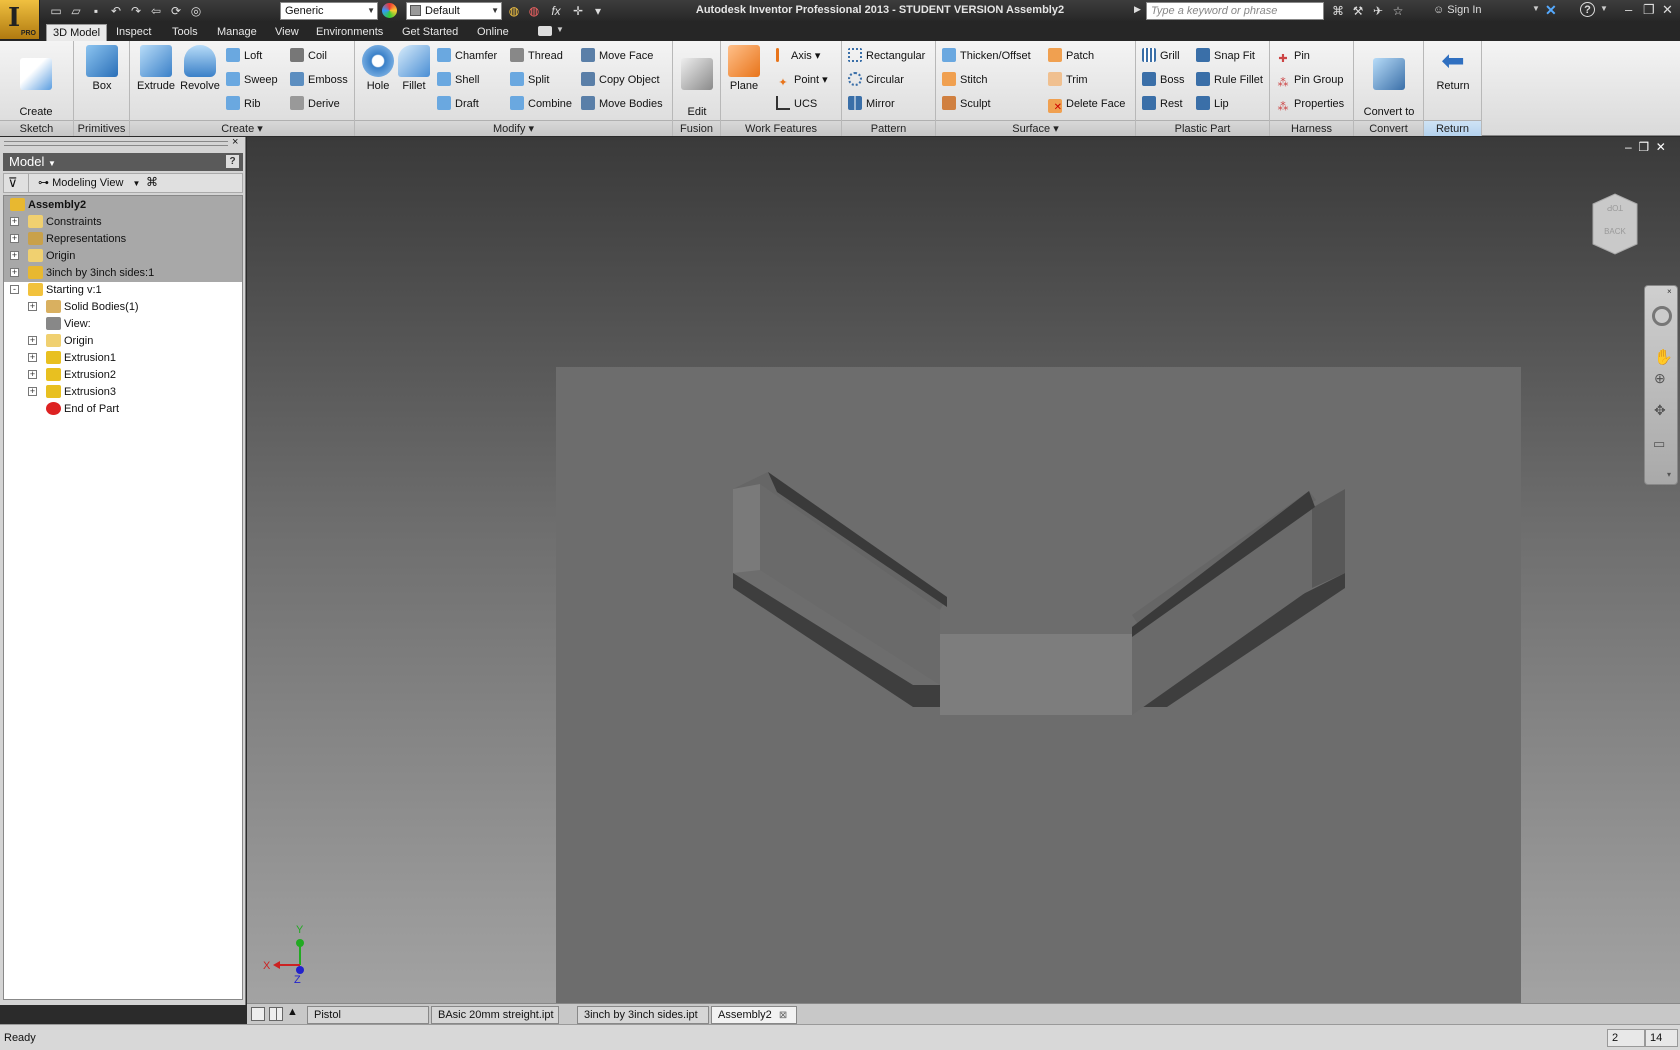  What do you see at coordinates (1086, 104) in the screenshot?
I see `delete-face-button: ✕ Delete Face` at bounding box center [1086, 104].